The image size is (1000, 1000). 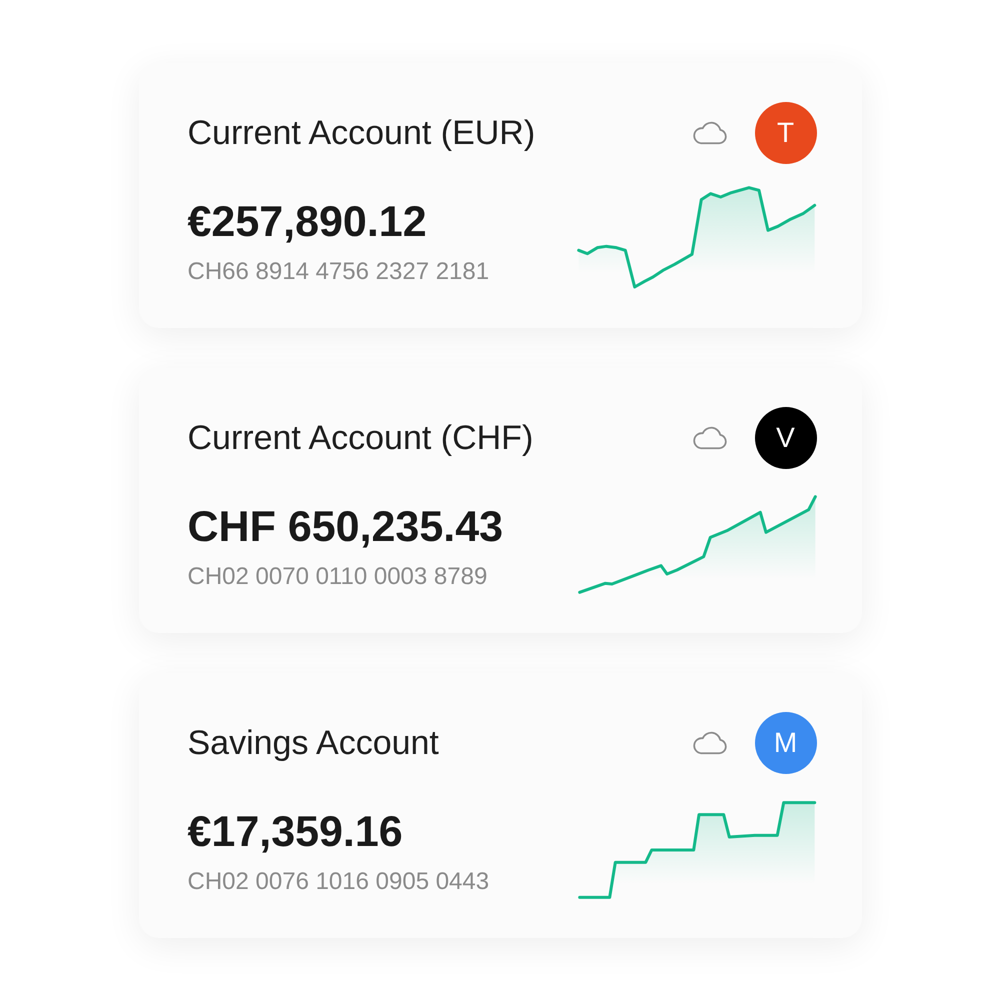 I want to click on account-balance: €257,890.12, so click(x=307, y=222).